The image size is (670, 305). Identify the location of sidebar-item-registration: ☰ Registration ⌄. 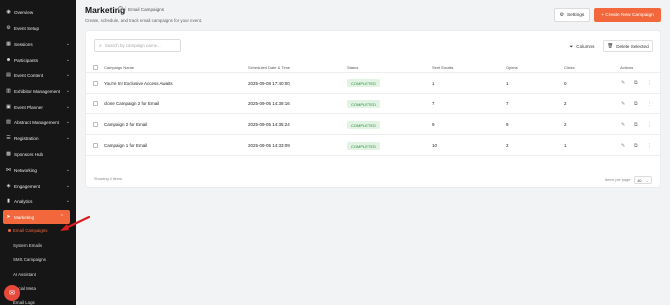
(38, 138).